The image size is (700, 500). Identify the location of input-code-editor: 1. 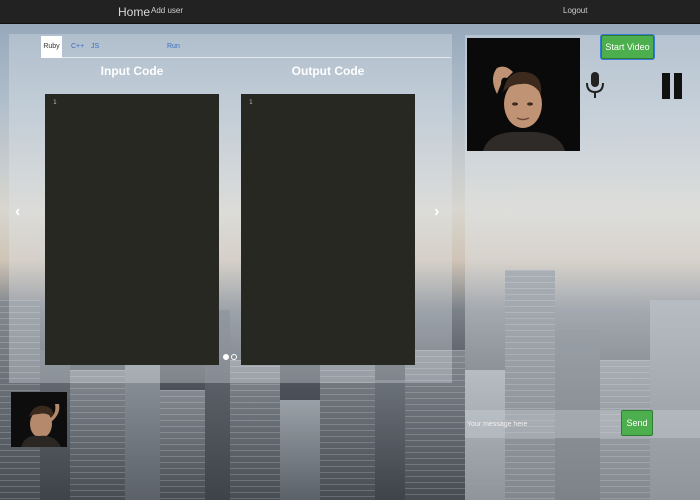
(132, 229).